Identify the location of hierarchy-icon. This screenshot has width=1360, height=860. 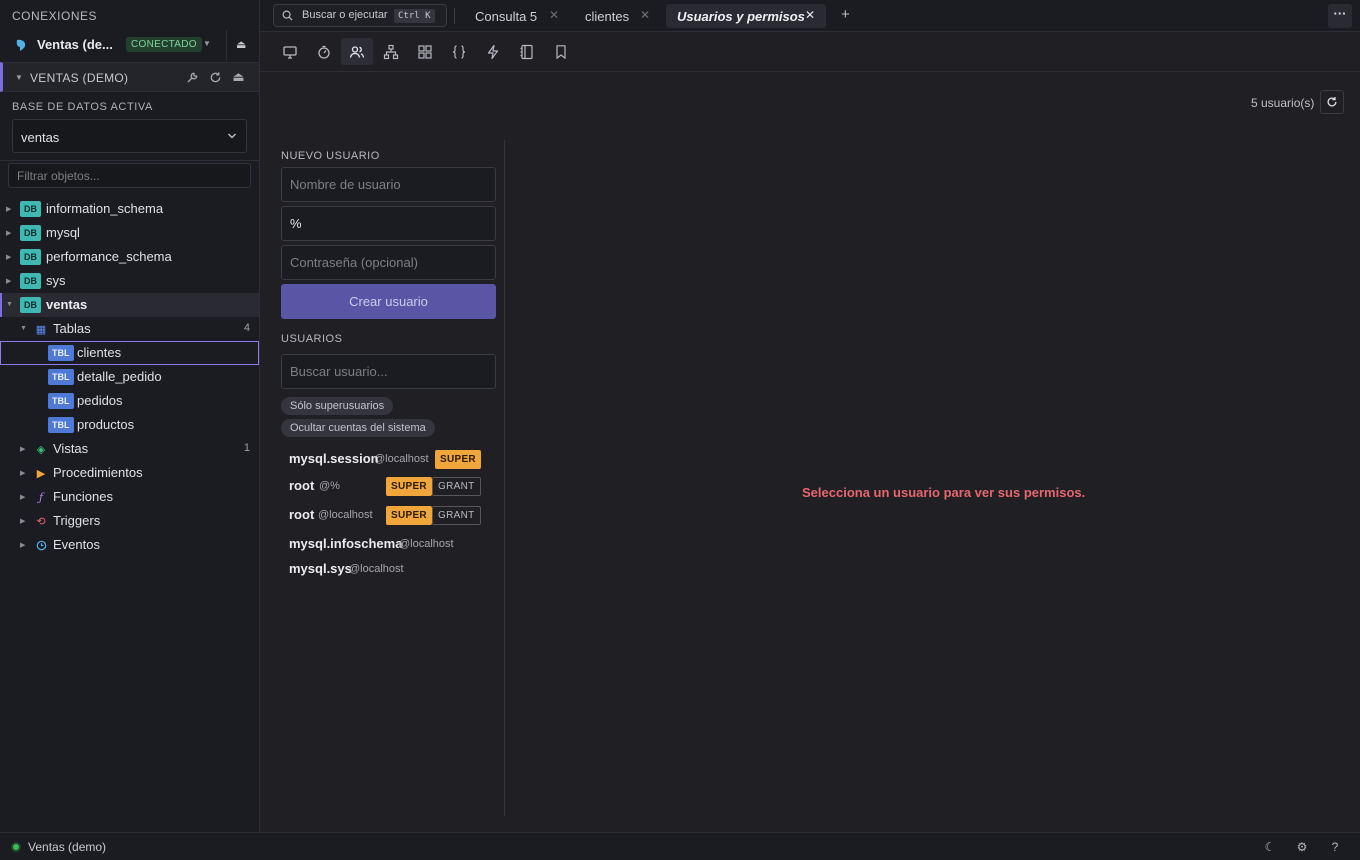
(391, 51).